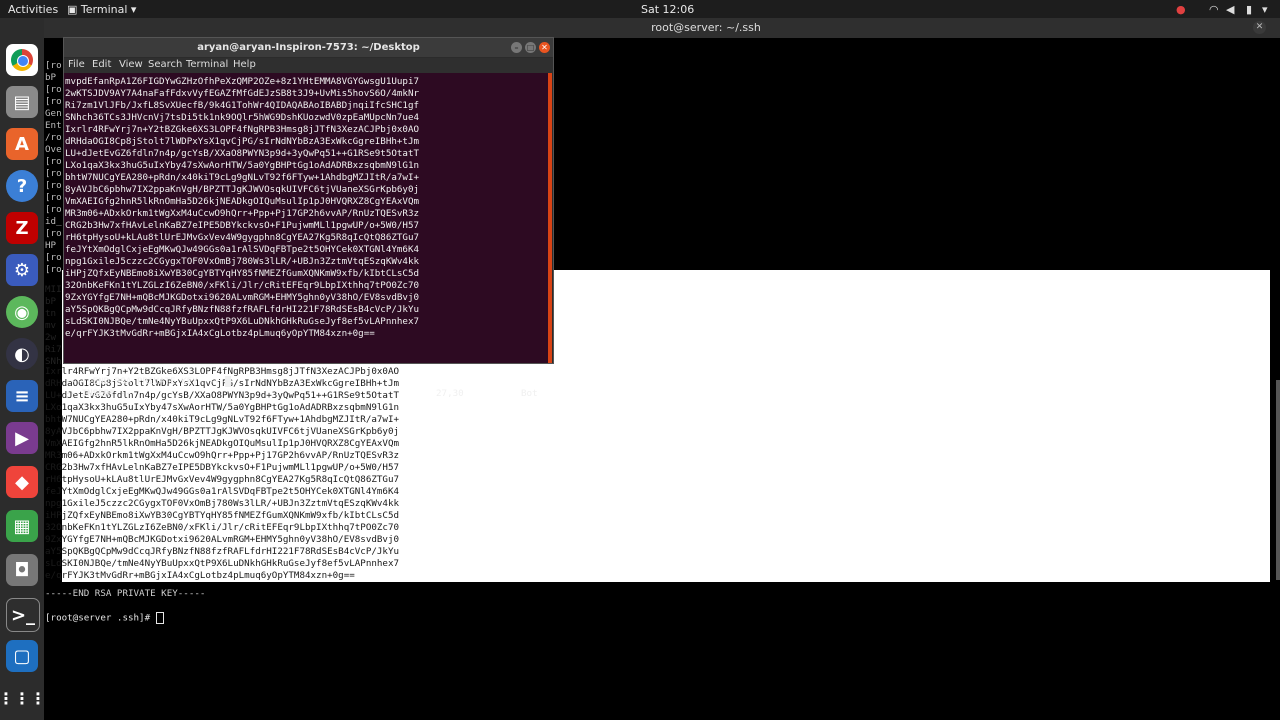 The height and width of the screenshot is (720, 1280). Describe the element at coordinates (53, 221) in the screenshot. I see `terminal-line: id_` at that location.